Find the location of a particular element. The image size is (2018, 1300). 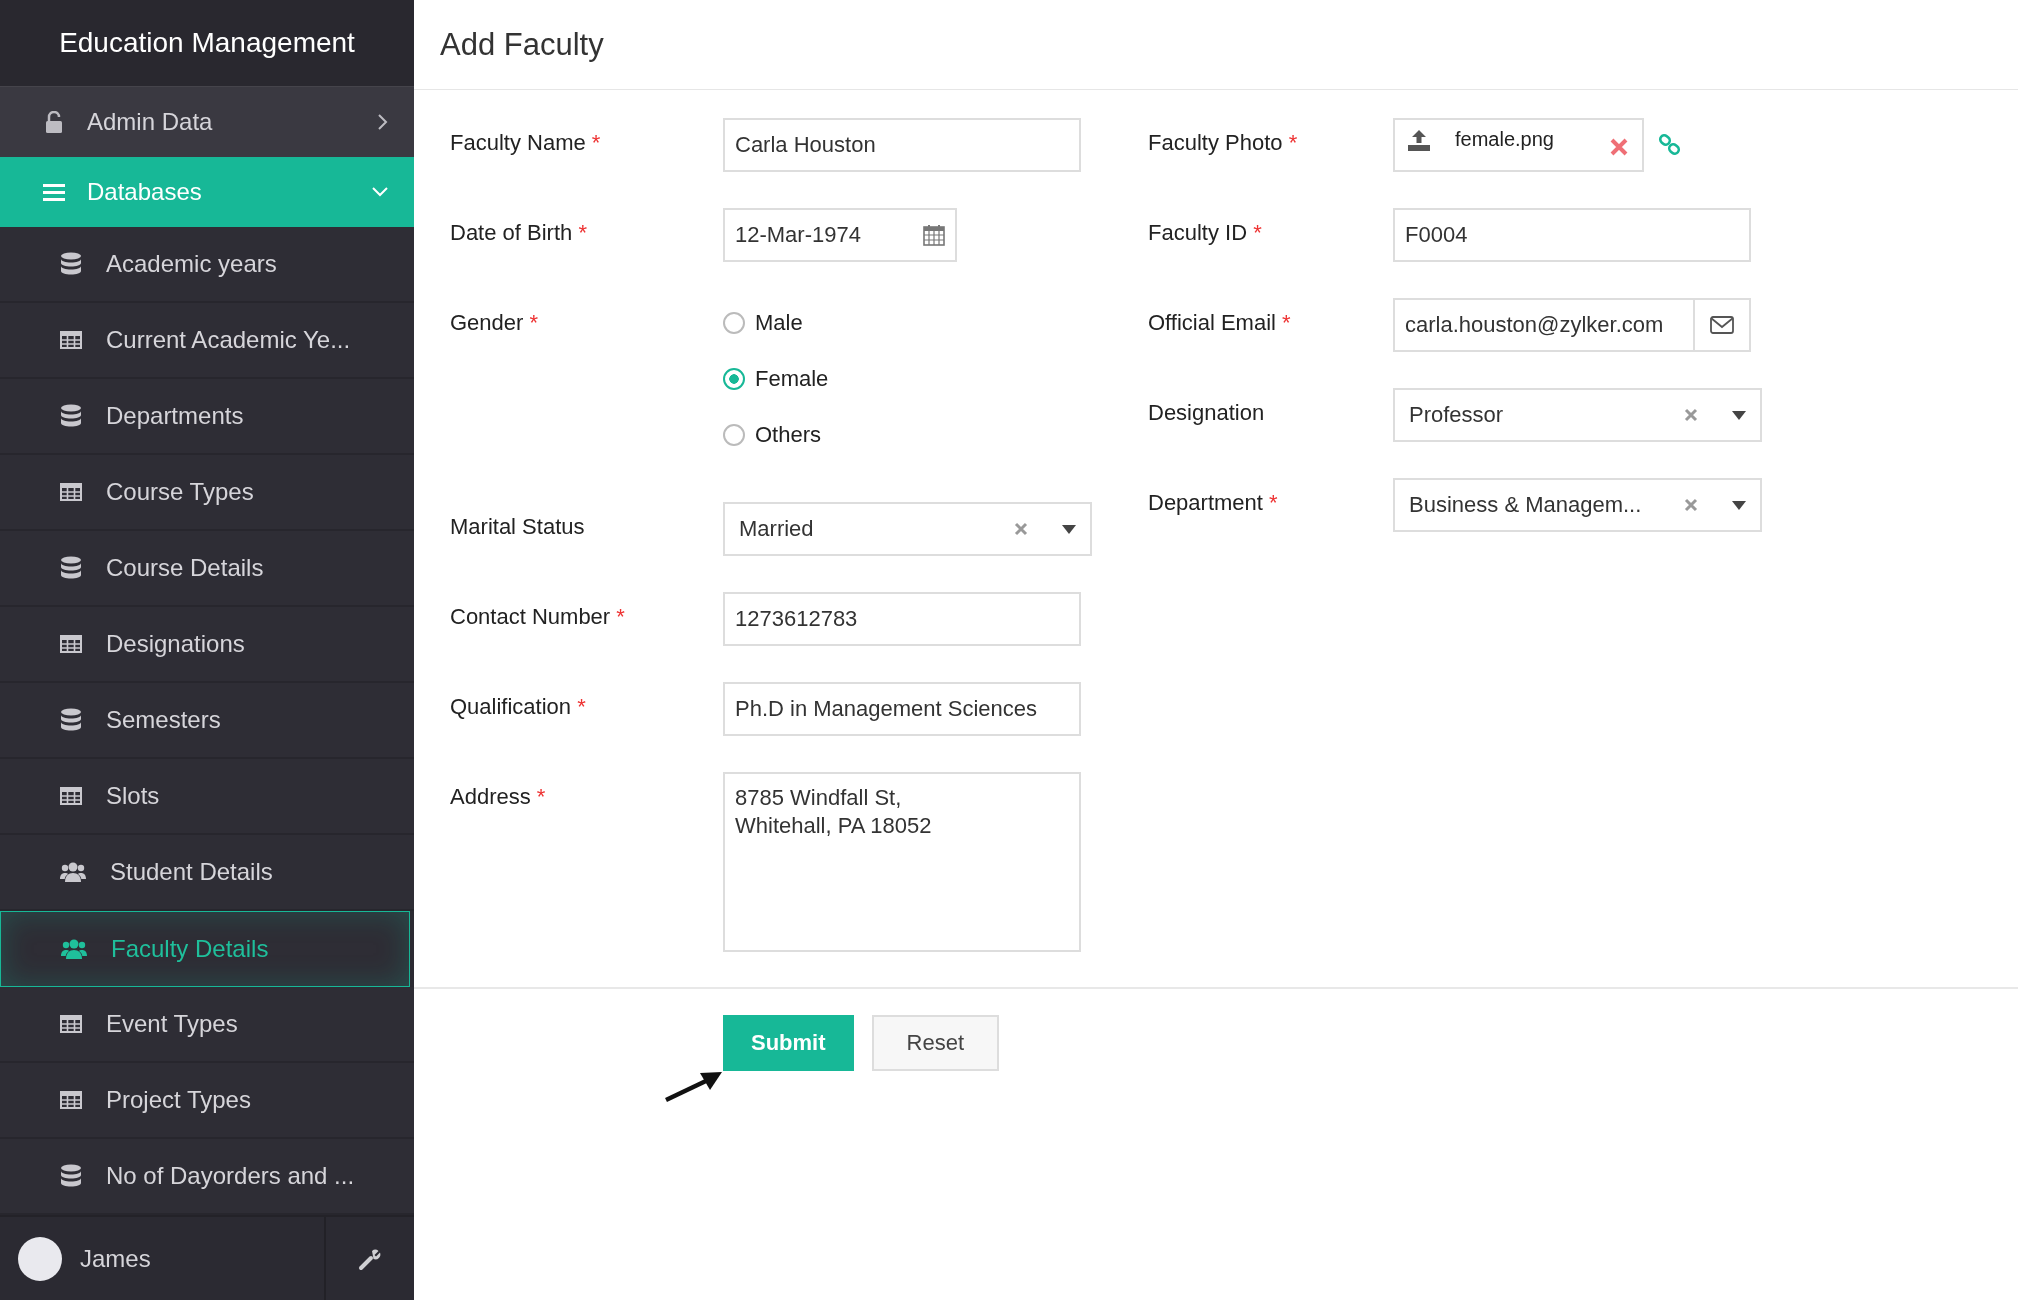

unlocked-padlock-icon is located at coordinates (54, 121).